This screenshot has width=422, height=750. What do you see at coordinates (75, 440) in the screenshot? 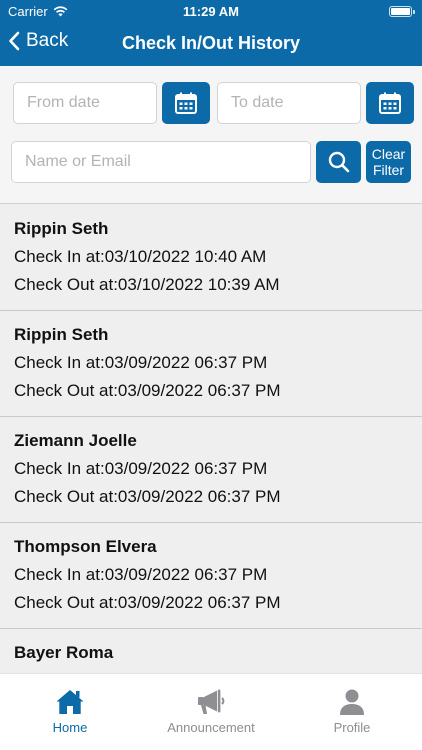
I see `record-name: Ziemann Joelle` at bounding box center [75, 440].